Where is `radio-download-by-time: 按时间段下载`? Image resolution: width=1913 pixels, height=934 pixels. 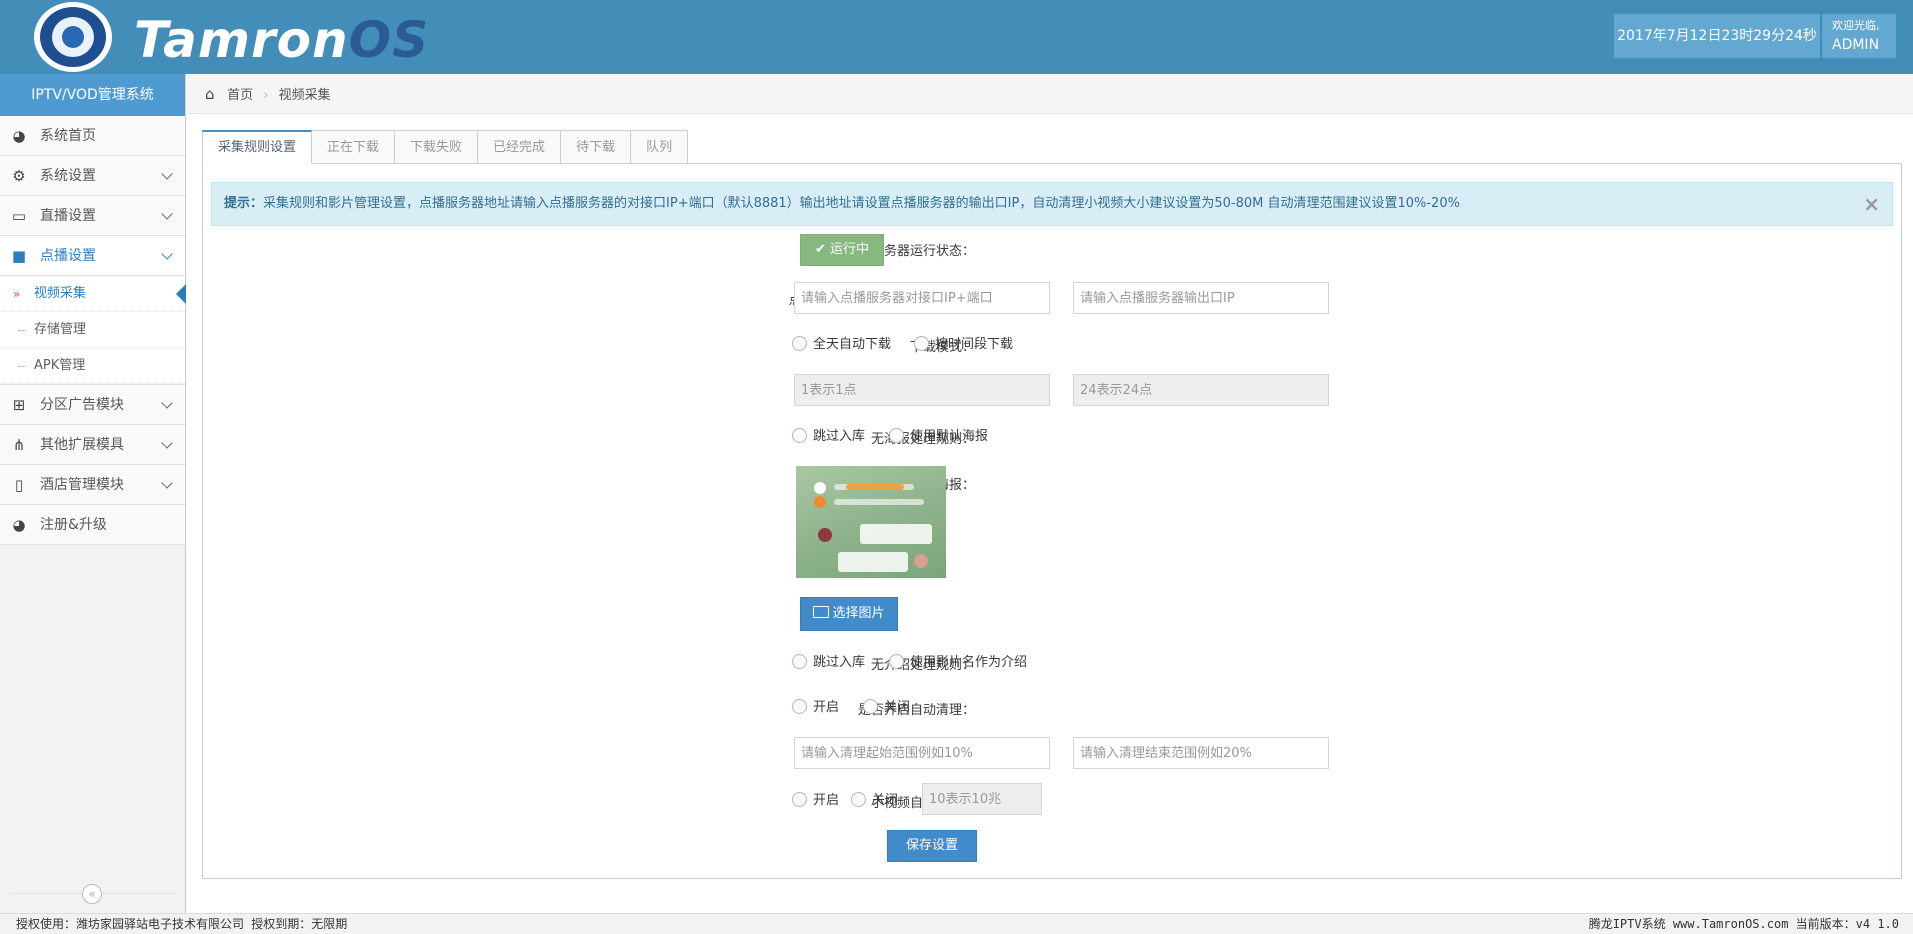
radio-download-by-time: 按时间段下载 is located at coordinates (963, 342).